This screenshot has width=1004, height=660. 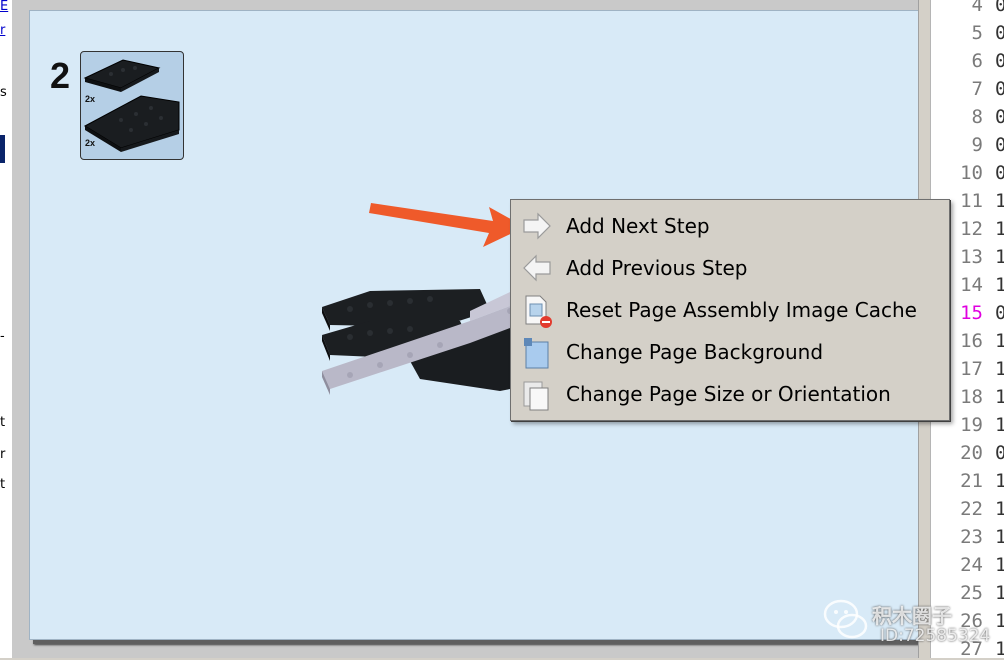 What do you see at coordinates (4, 7) in the screenshot?
I see `left-fragment: E` at bounding box center [4, 7].